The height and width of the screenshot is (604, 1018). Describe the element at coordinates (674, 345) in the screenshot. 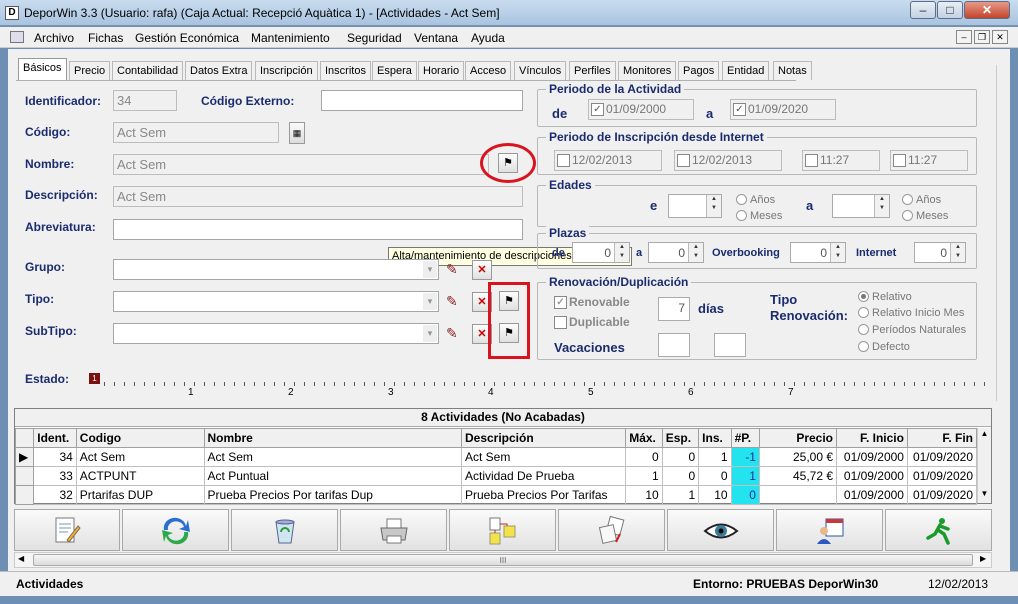

I see `vacaciones-from-field` at that location.